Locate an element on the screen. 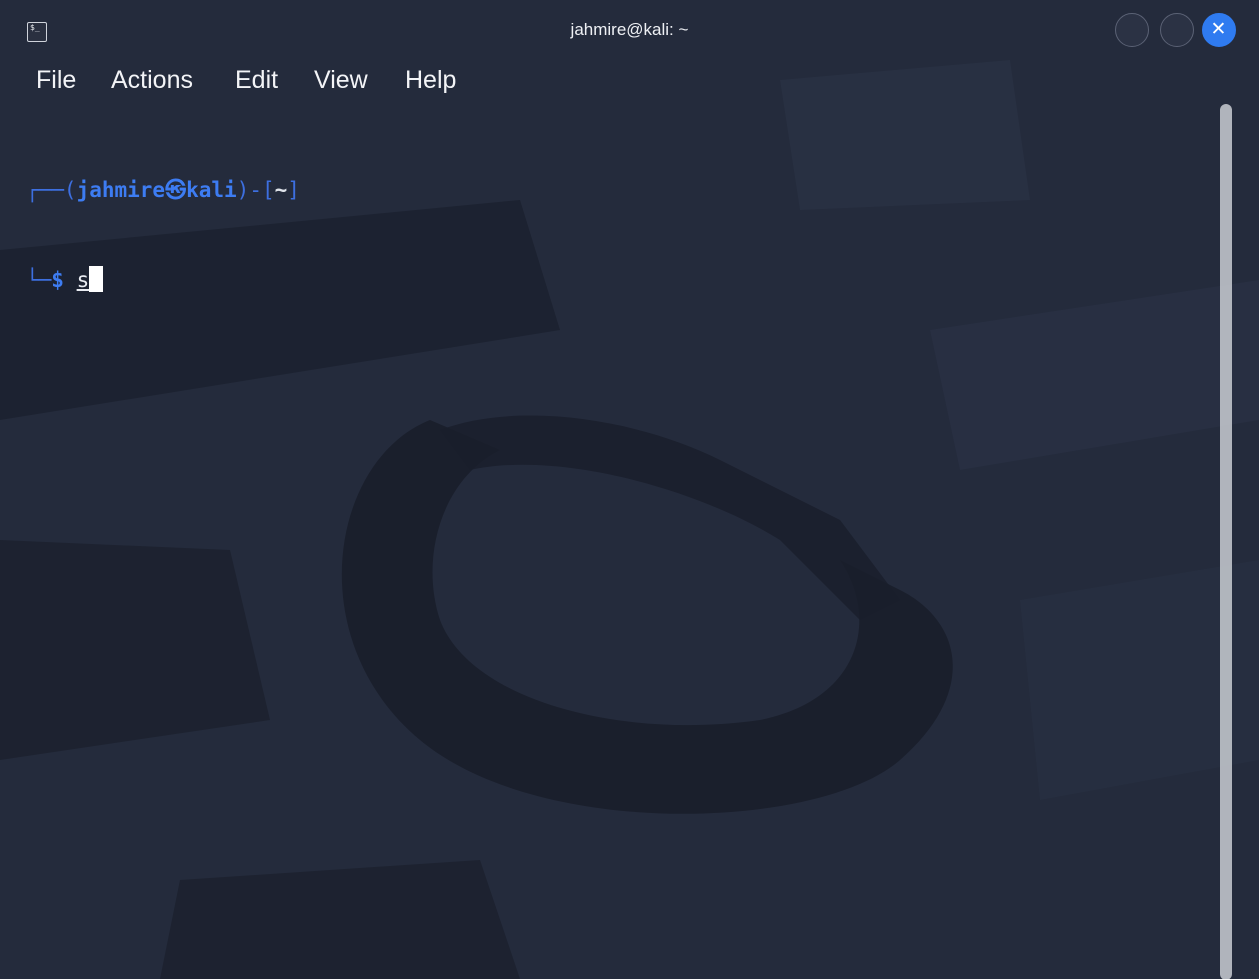 The width and height of the screenshot is (1259, 979). window-title: jahmire@kali: ~ is located at coordinates (629, 29).